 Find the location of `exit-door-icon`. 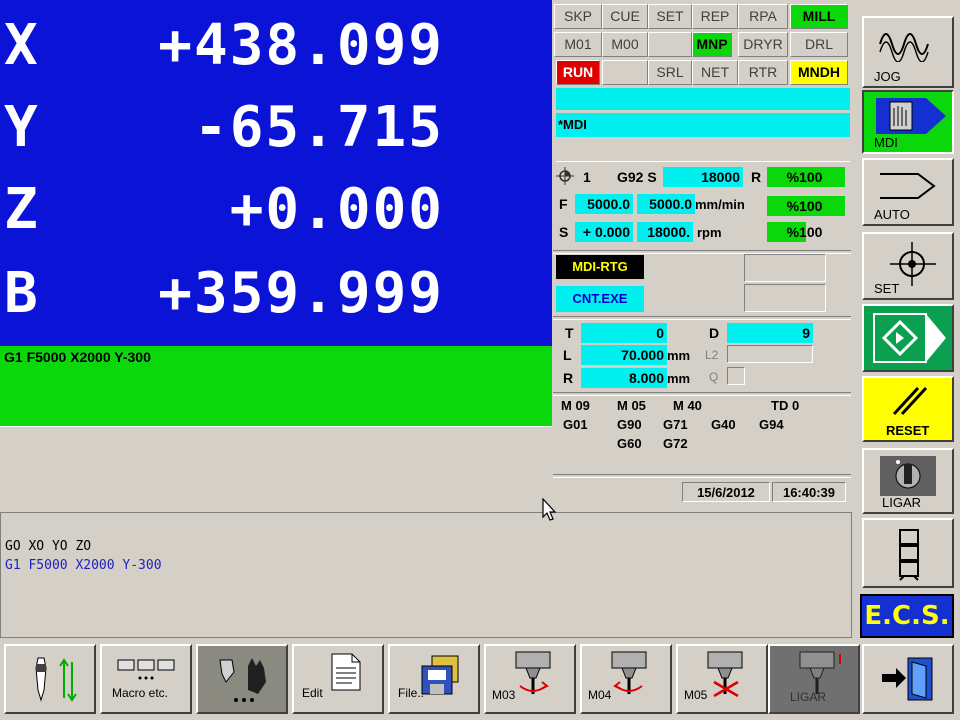

exit-door-icon is located at coordinates (910, 681).